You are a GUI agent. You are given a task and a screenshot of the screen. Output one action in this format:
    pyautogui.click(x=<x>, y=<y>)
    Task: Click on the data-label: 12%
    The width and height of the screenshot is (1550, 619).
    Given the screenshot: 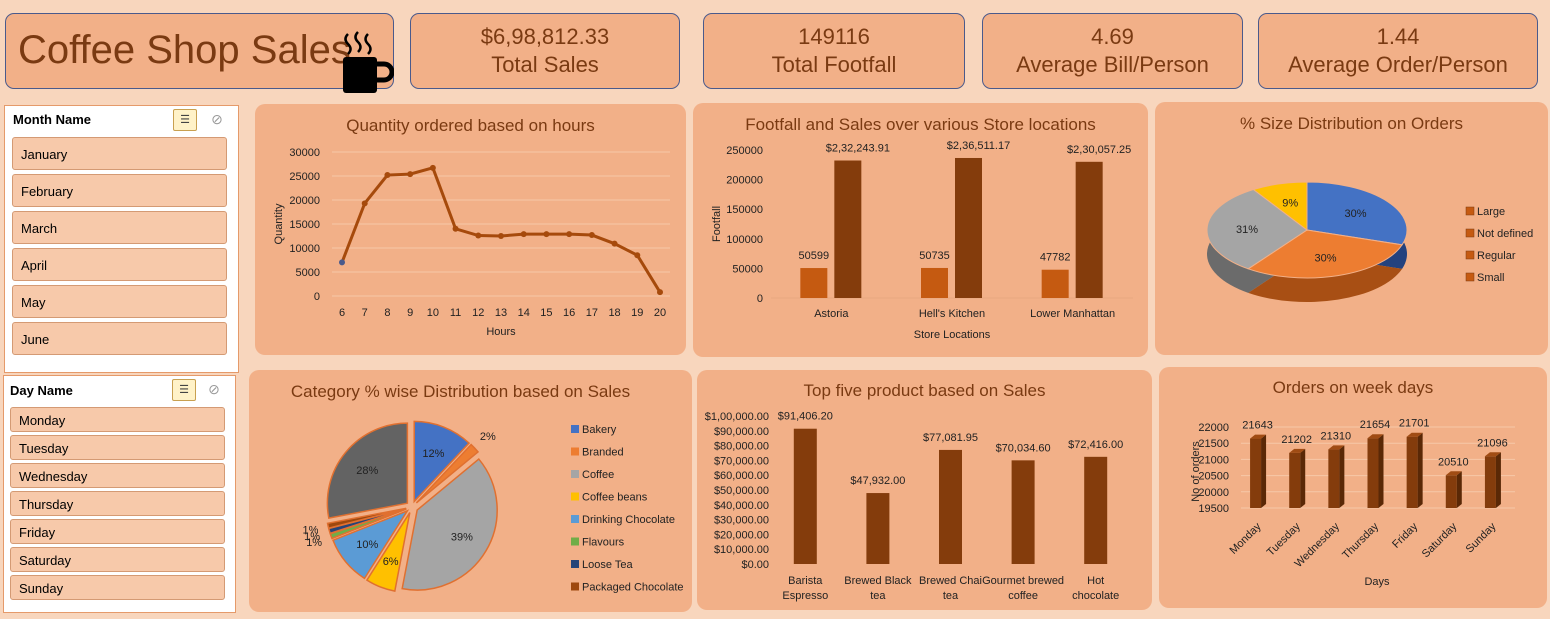 What is the action you would take?
    pyautogui.click(x=433, y=454)
    